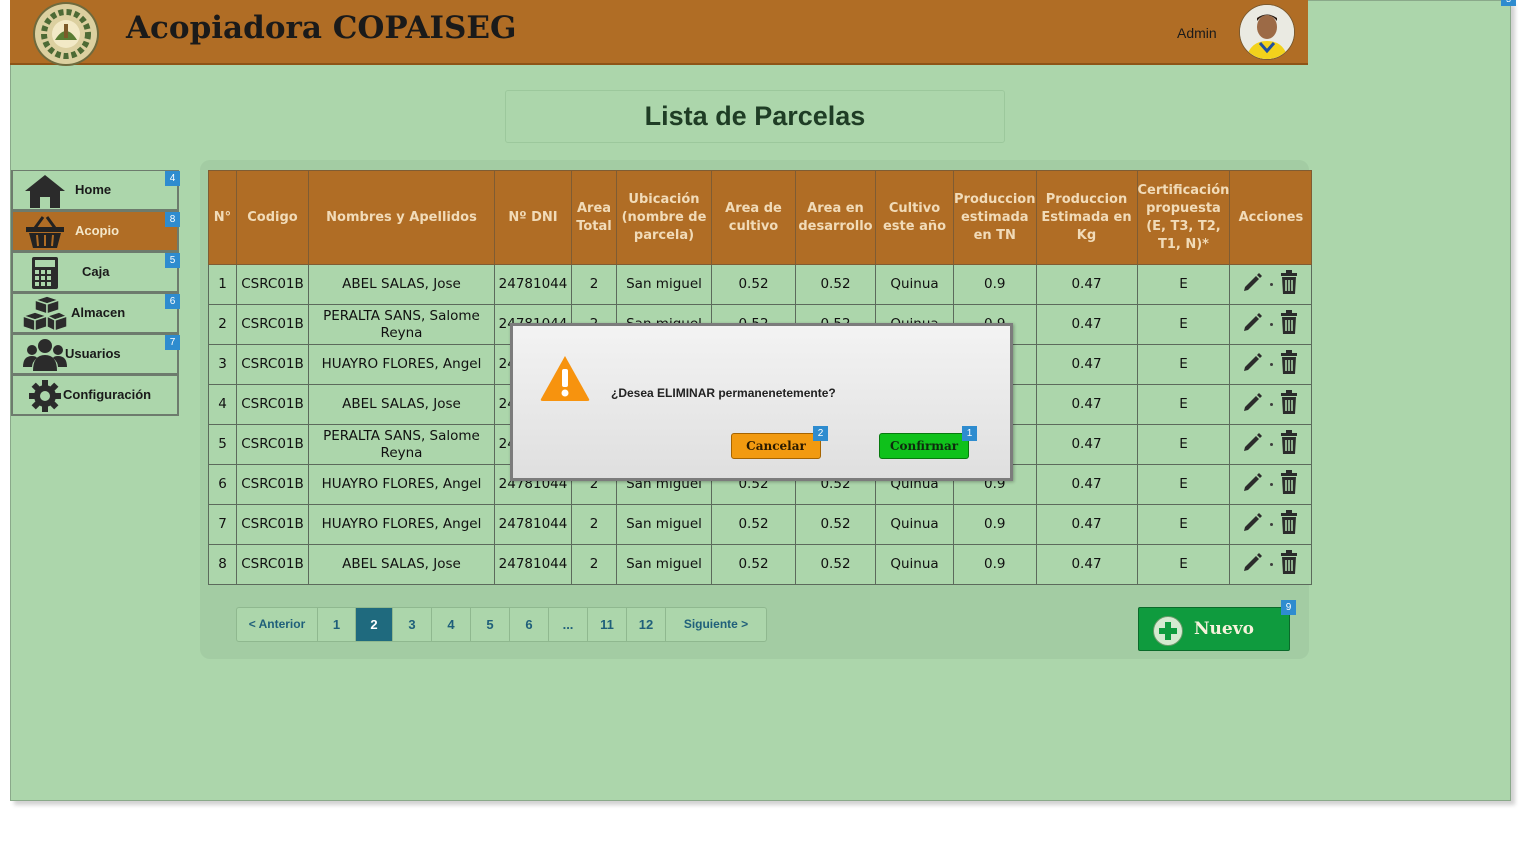 The width and height of the screenshot is (1530, 865). What do you see at coordinates (95, 272) in the screenshot?
I see `sidebar-item-caja: Caja 5` at bounding box center [95, 272].